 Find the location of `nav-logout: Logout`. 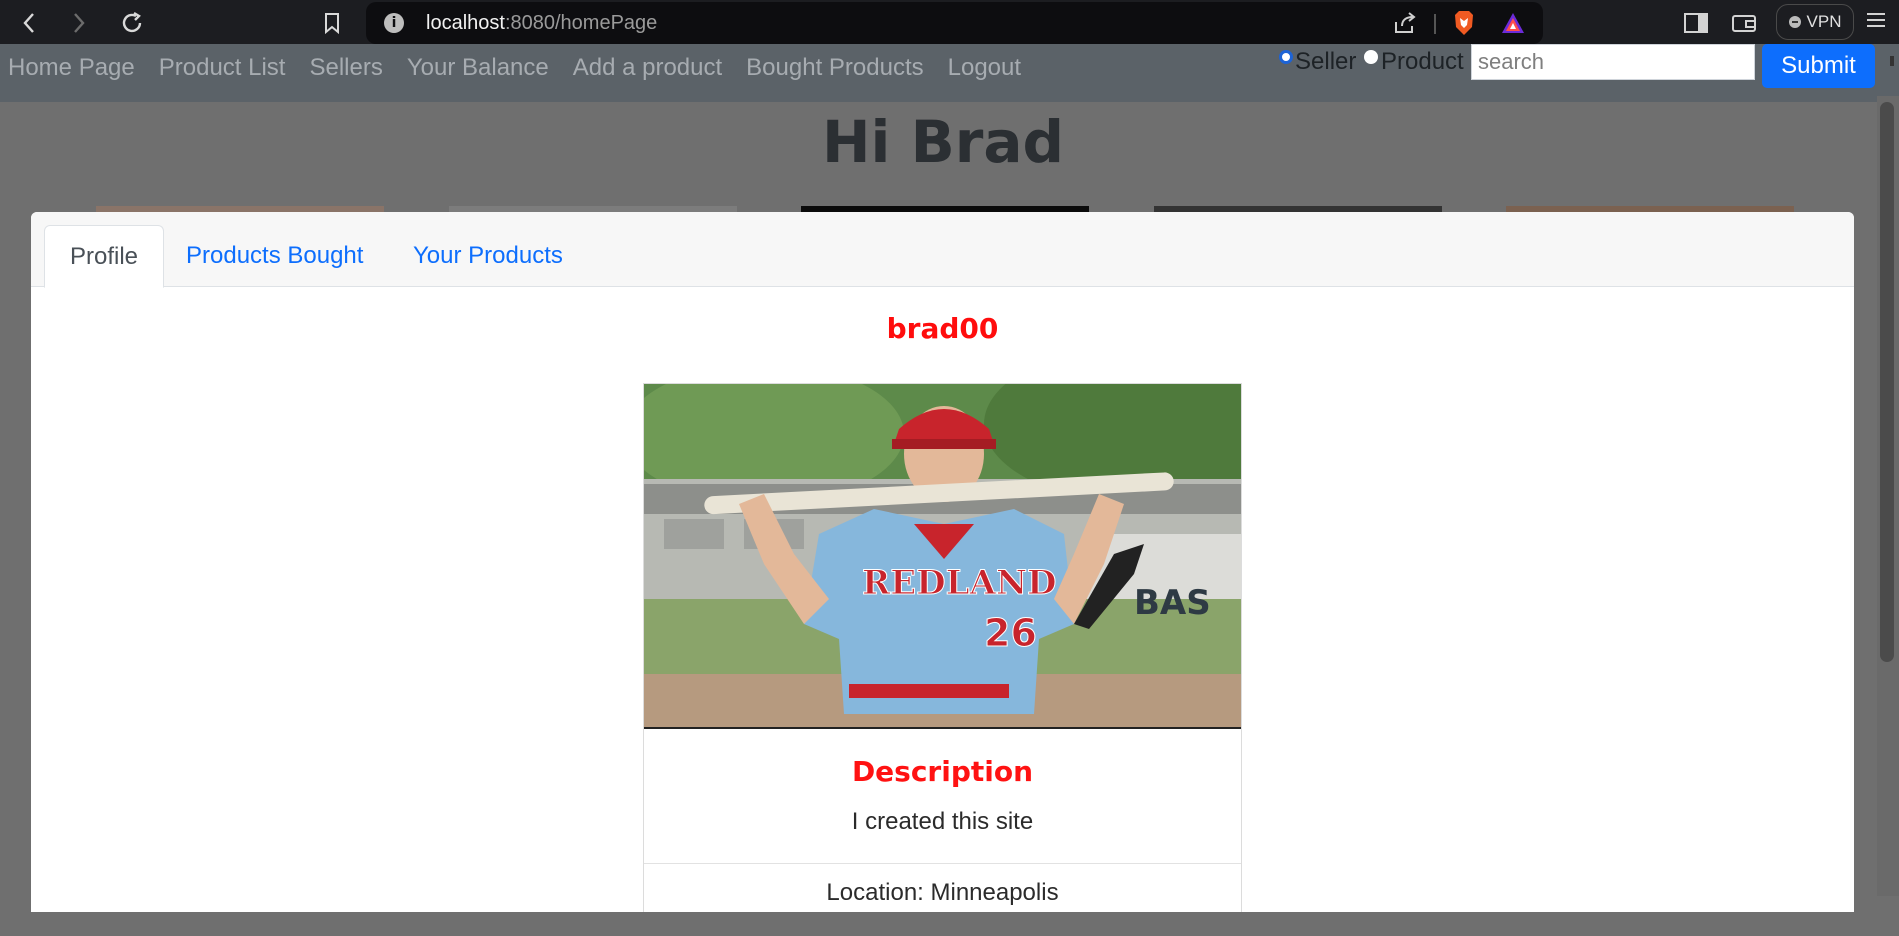

nav-logout: Logout is located at coordinates (984, 68).